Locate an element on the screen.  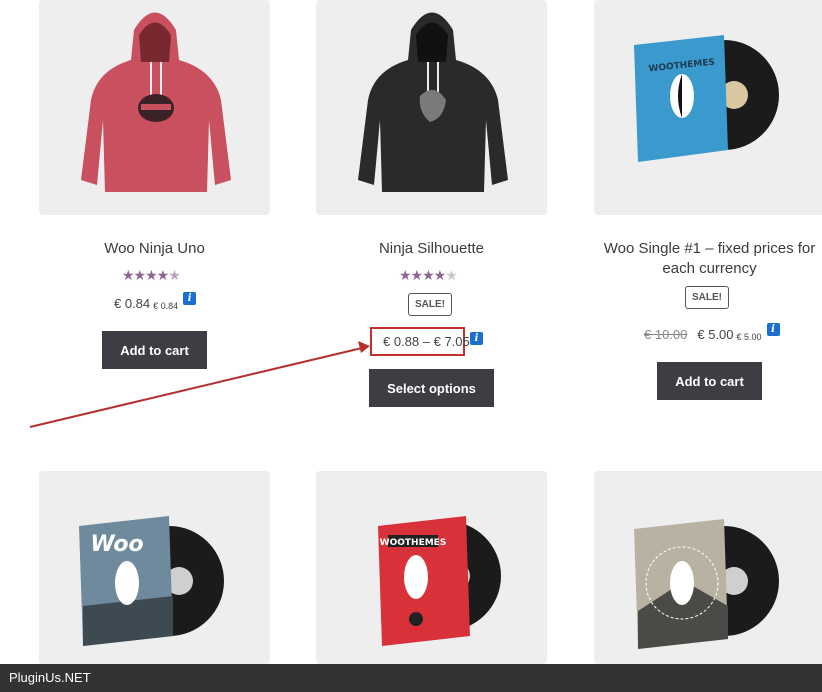
product-image-woothemes-circle-album is located at coordinates (708, 567).